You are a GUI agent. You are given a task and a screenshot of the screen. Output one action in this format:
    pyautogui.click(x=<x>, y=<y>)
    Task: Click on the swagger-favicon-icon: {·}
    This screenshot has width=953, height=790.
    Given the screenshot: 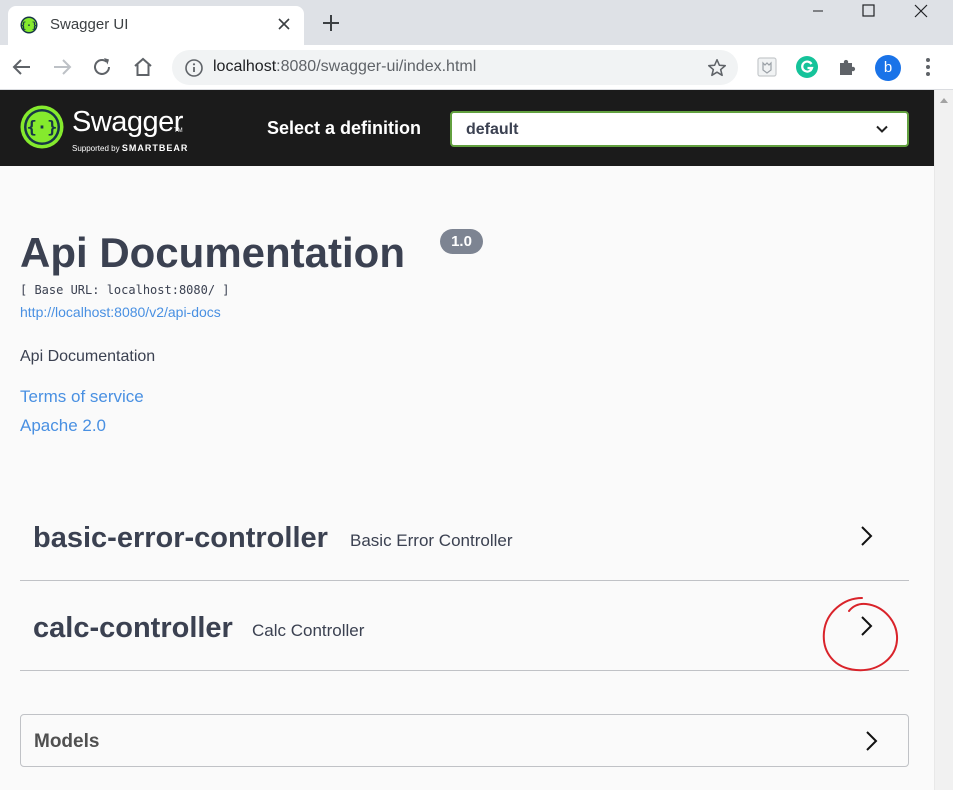 What is the action you would take?
    pyautogui.click(x=29, y=25)
    